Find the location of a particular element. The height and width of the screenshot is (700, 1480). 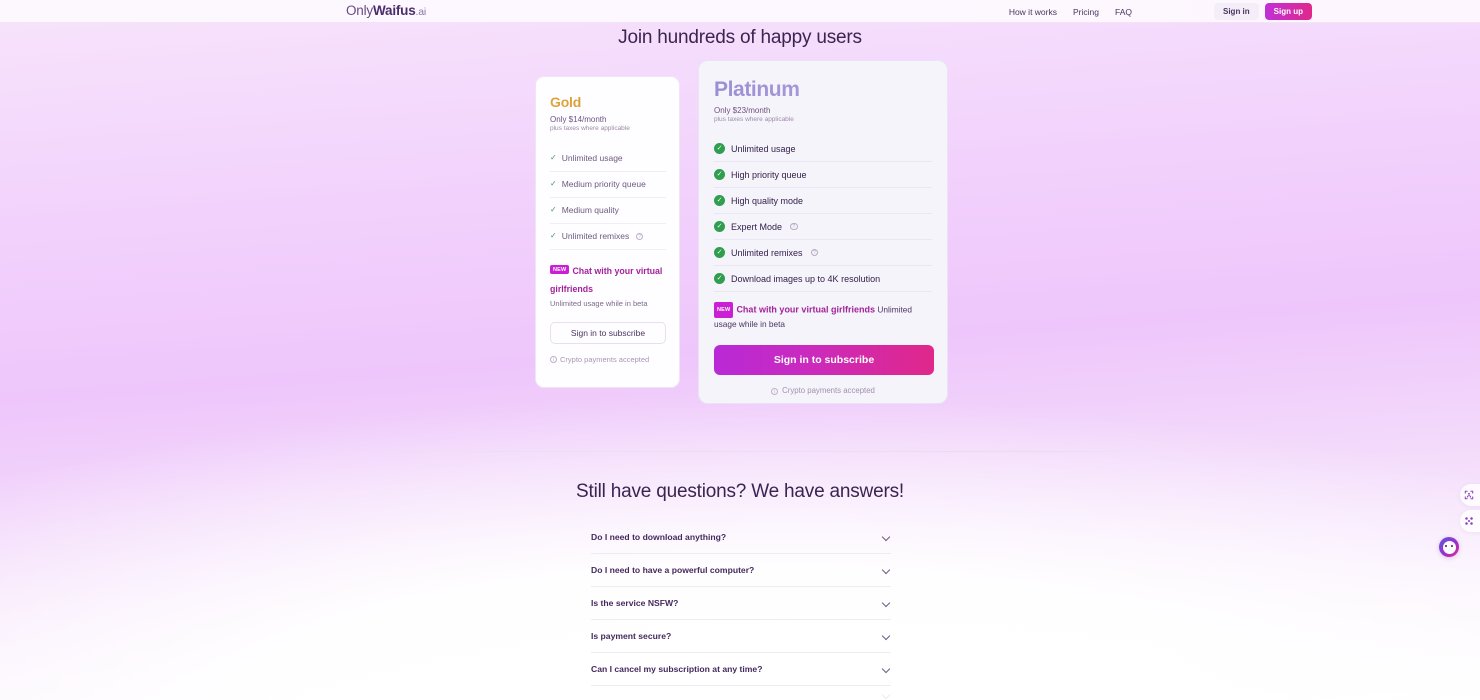

nav-link-faq: FAQ is located at coordinates (1123, 12).